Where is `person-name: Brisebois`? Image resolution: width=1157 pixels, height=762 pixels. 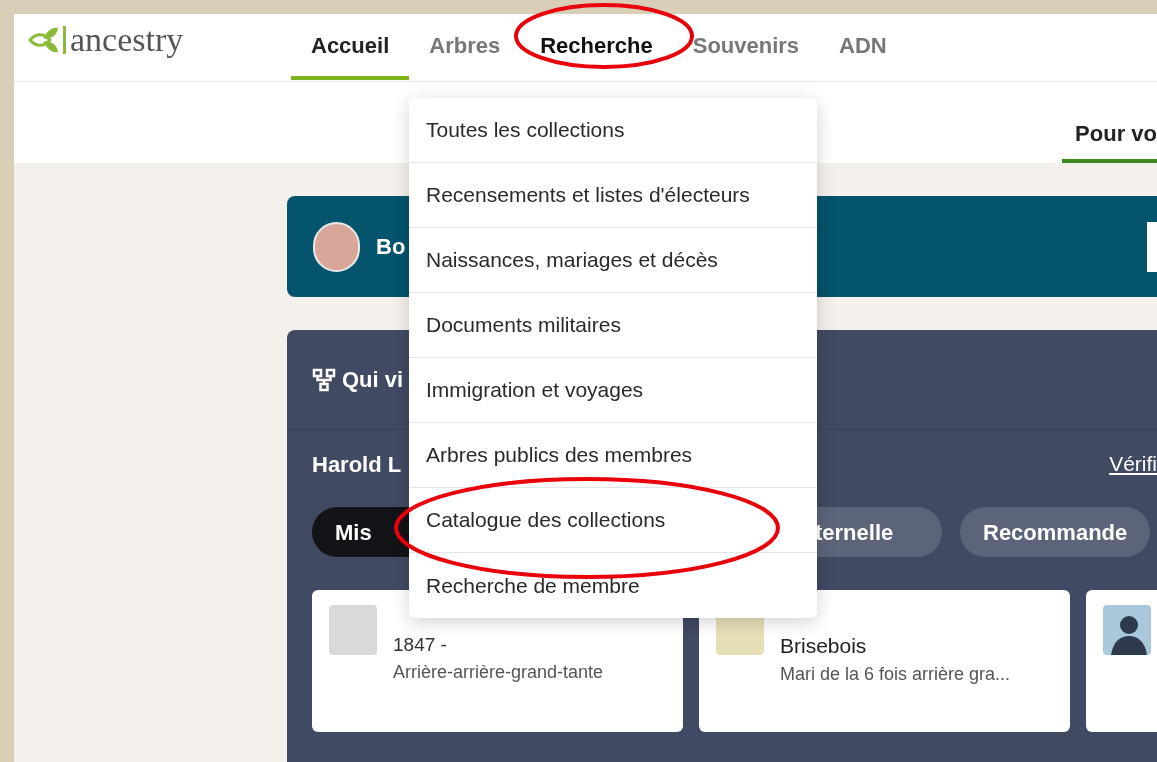
person-name: Brisebois is located at coordinates (824, 646).